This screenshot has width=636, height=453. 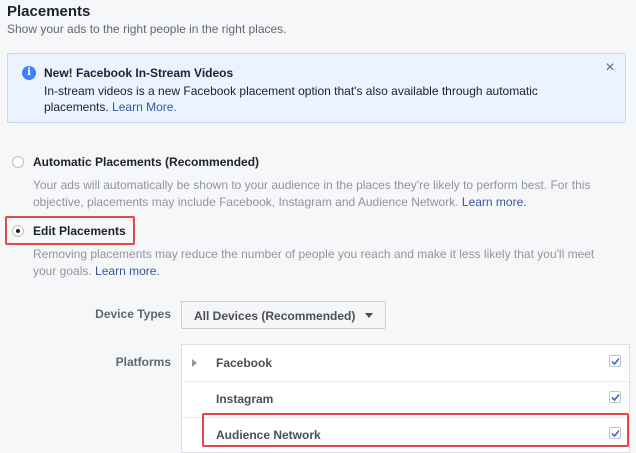 What do you see at coordinates (194, 363) in the screenshot?
I see `expand-arrow-icon` at bounding box center [194, 363].